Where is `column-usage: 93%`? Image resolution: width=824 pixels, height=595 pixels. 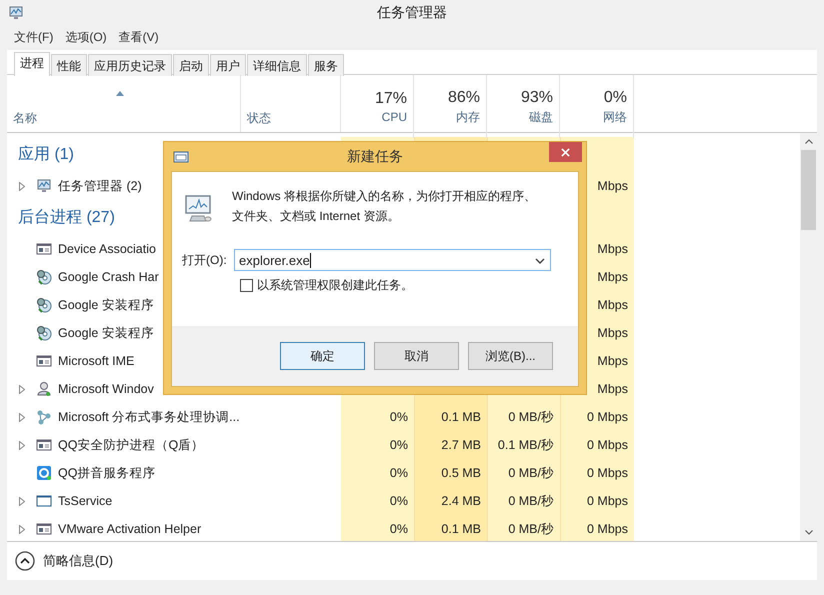 column-usage: 93% is located at coordinates (536, 97).